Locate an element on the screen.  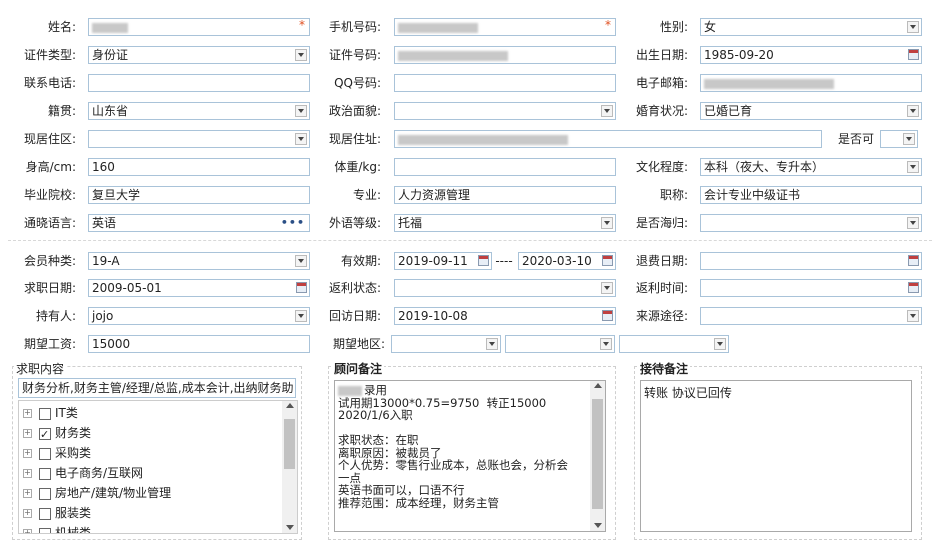
edu-select: 本科（夜大、专升本） is located at coordinates (811, 167).